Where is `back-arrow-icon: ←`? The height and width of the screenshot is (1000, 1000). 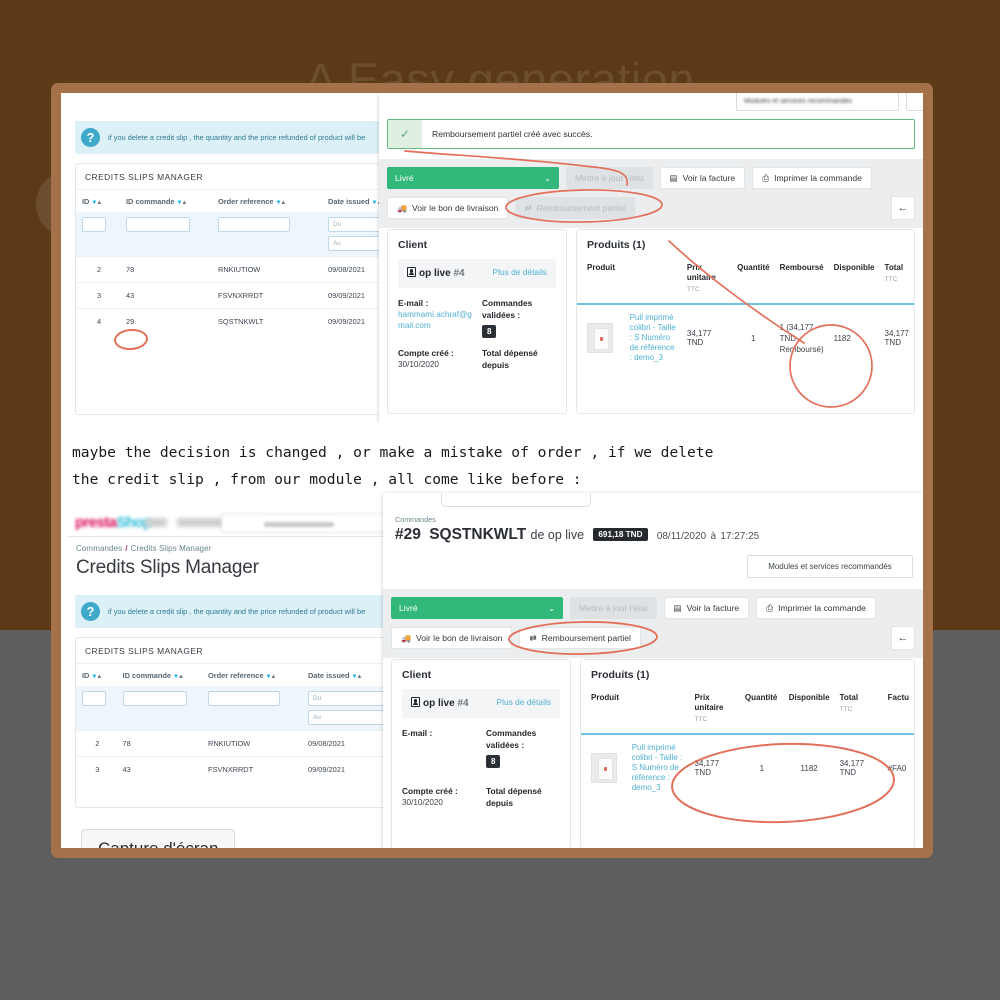
back-arrow-icon: ← is located at coordinates (903, 638).